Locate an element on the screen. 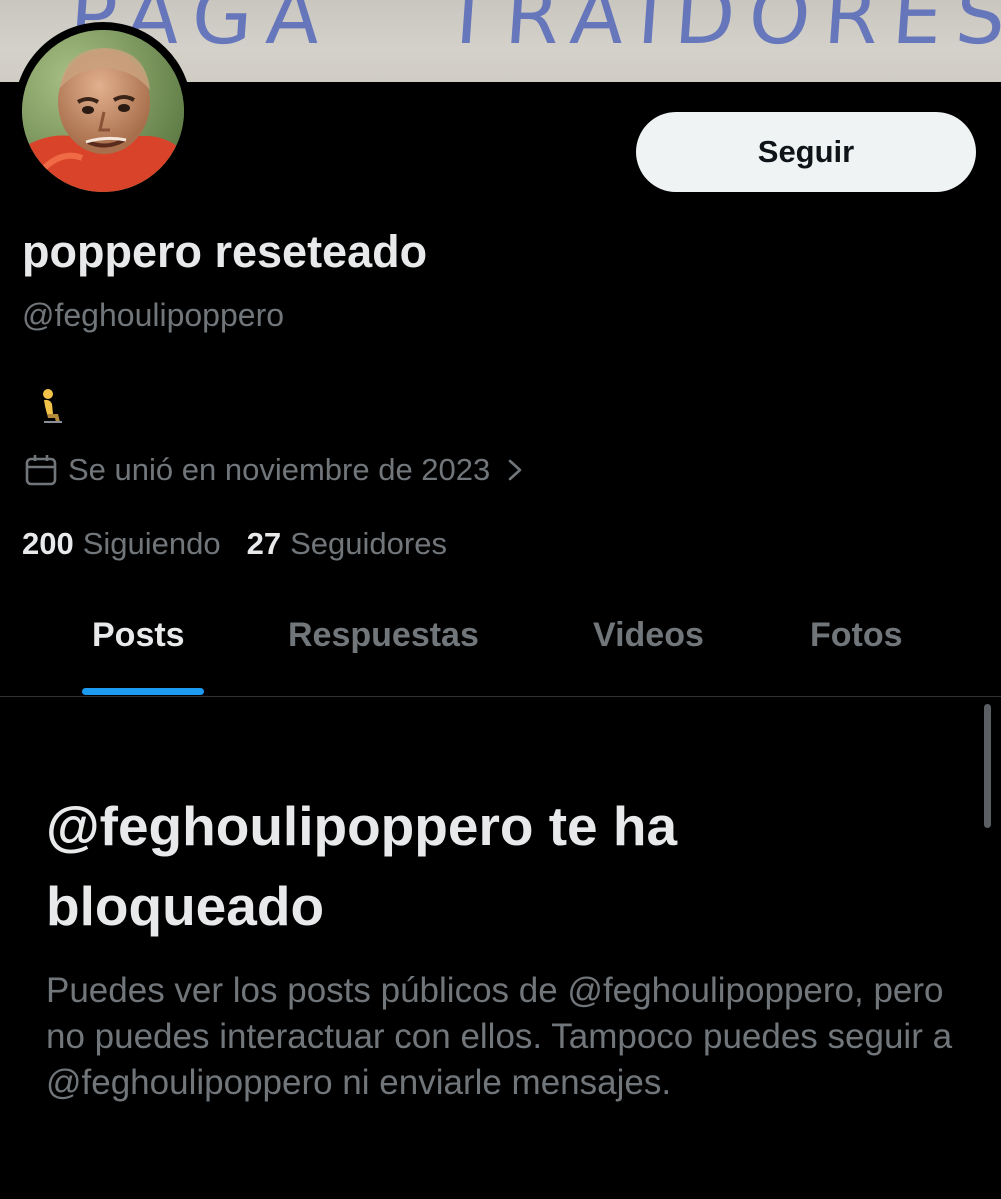 The width and height of the screenshot is (1001, 1199). tab-respuestas: Respuestas is located at coordinates (383, 635).